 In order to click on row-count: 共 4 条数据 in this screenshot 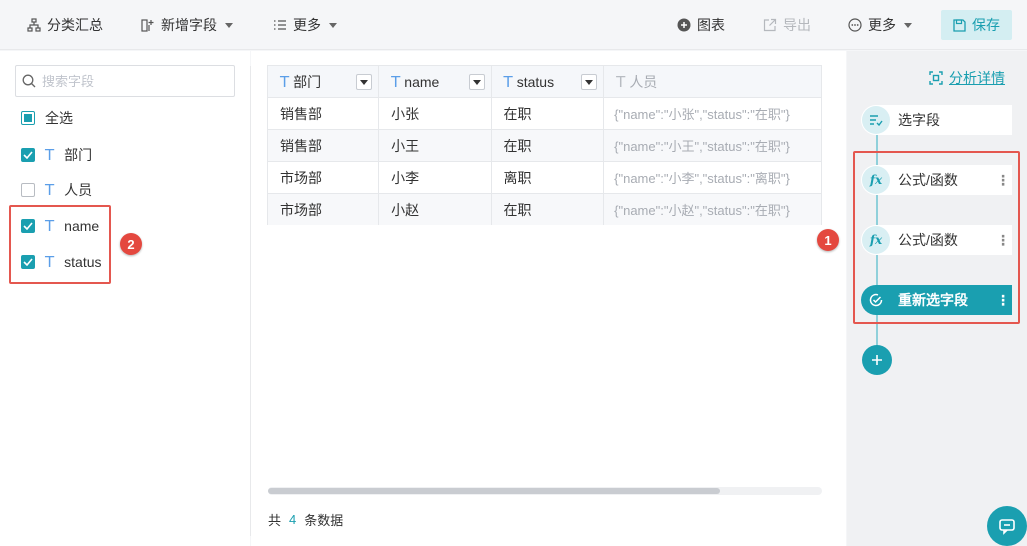, I will do `click(305, 519)`.